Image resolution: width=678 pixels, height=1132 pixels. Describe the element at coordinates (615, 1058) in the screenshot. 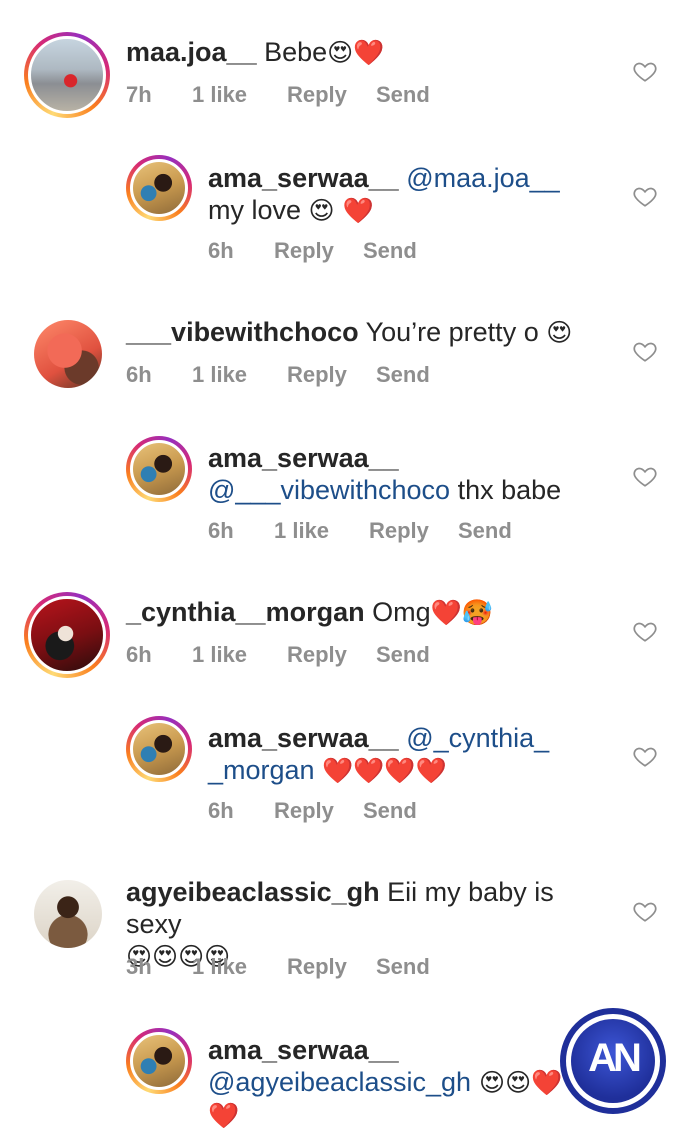

I see `watermark-text: AN` at that location.